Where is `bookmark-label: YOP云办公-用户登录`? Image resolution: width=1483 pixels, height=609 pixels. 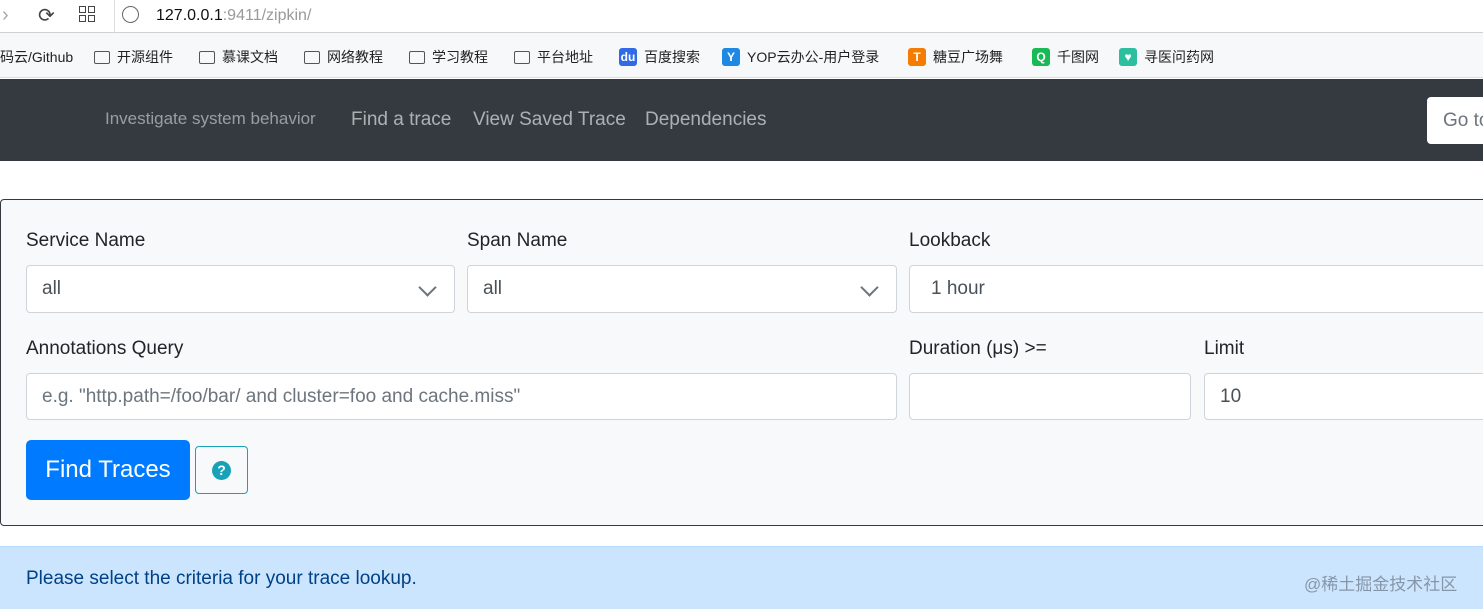 bookmark-label: YOP云办公-用户登录 is located at coordinates (813, 57).